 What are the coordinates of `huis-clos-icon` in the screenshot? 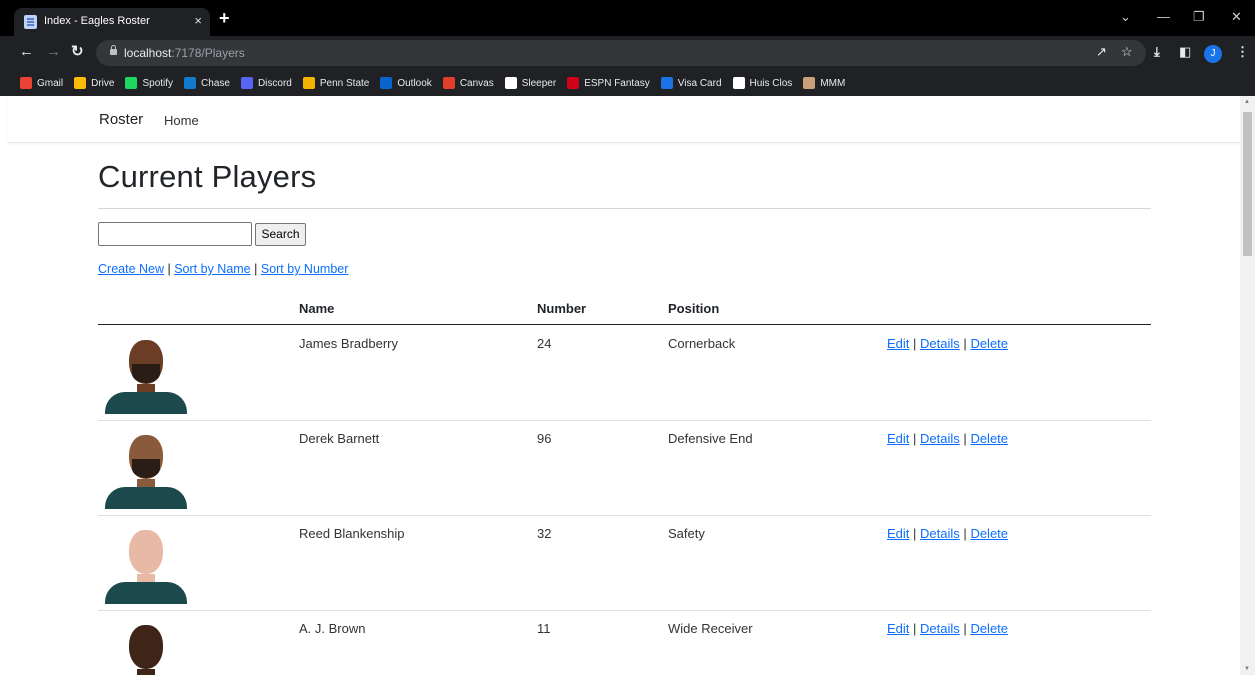 It's located at (738, 83).